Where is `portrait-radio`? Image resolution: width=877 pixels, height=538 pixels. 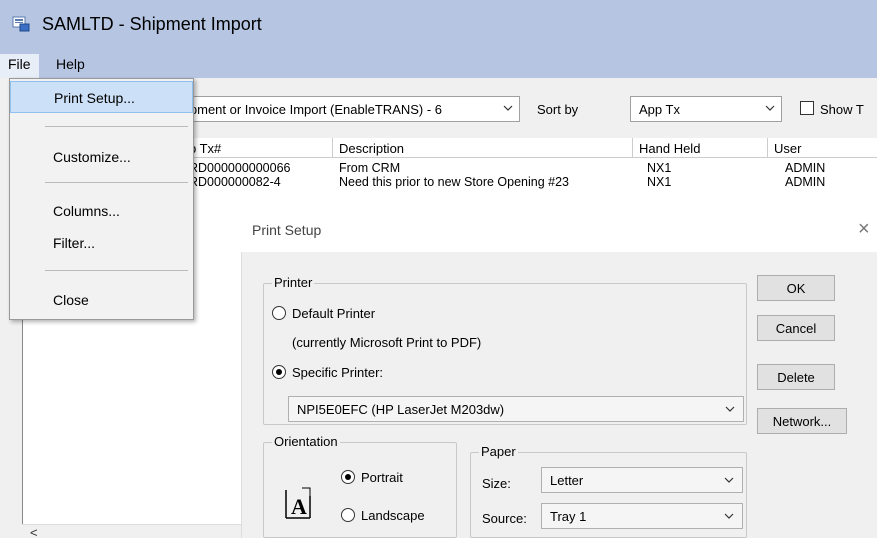
portrait-radio is located at coordinates (348, 477).